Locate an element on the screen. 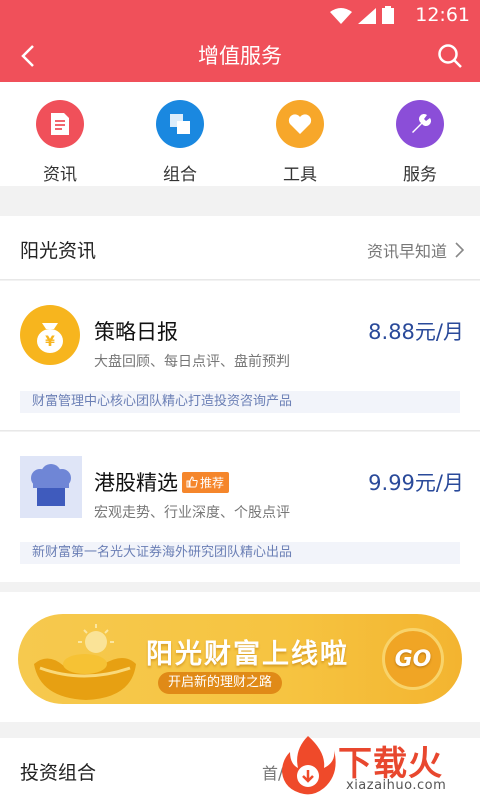 This screenshot has width=480, height=800. category-portfolio: 组合 is located at coordinates (180, 142).